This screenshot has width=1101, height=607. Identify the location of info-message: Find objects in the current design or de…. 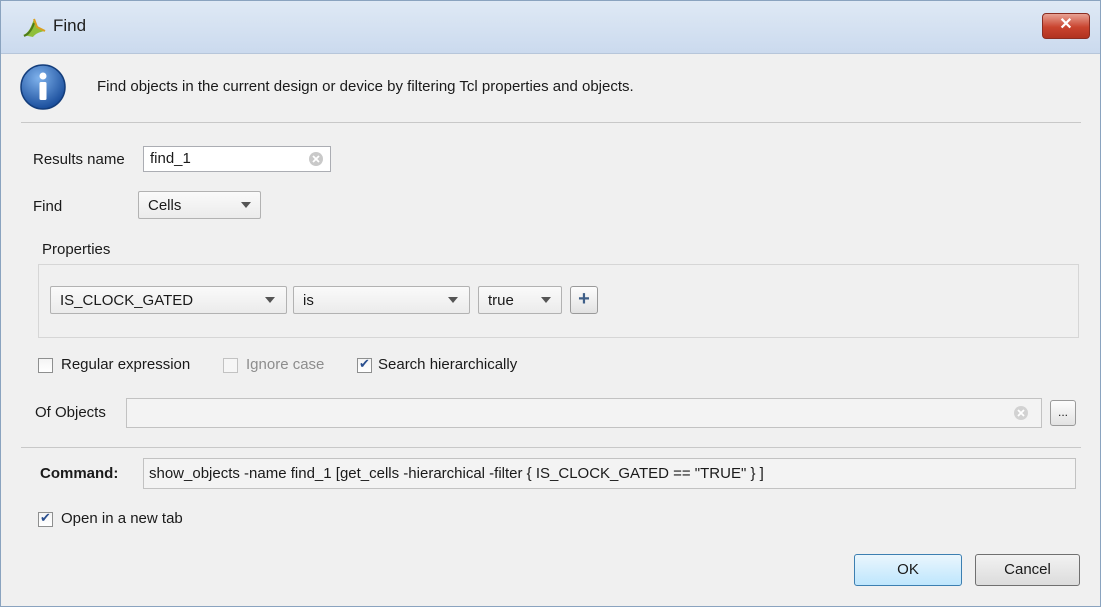
(365, 86).